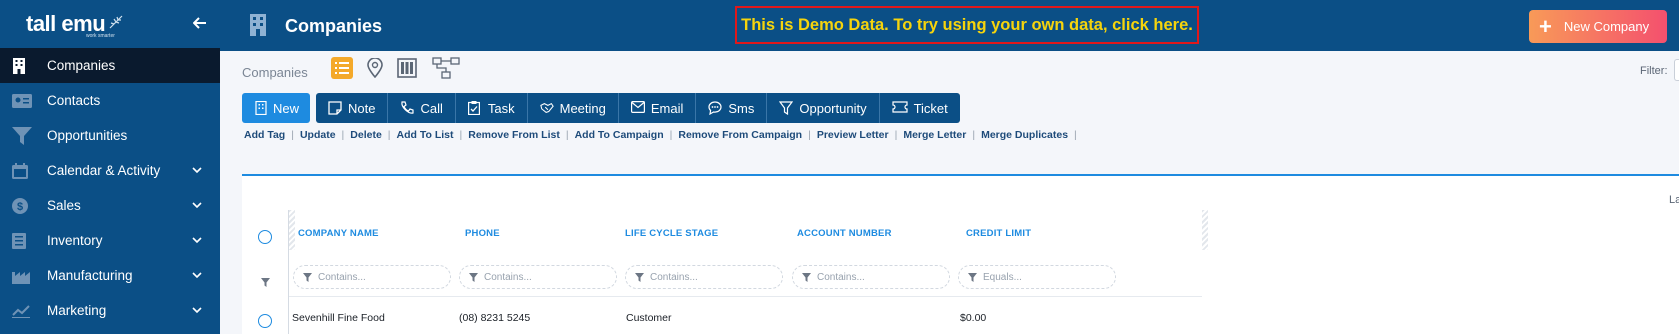 This screenshot has height=334, width=1679. Describe the element at coordinates (24, 206) in the screenshot. I see `dollar-icon: $` at that location.